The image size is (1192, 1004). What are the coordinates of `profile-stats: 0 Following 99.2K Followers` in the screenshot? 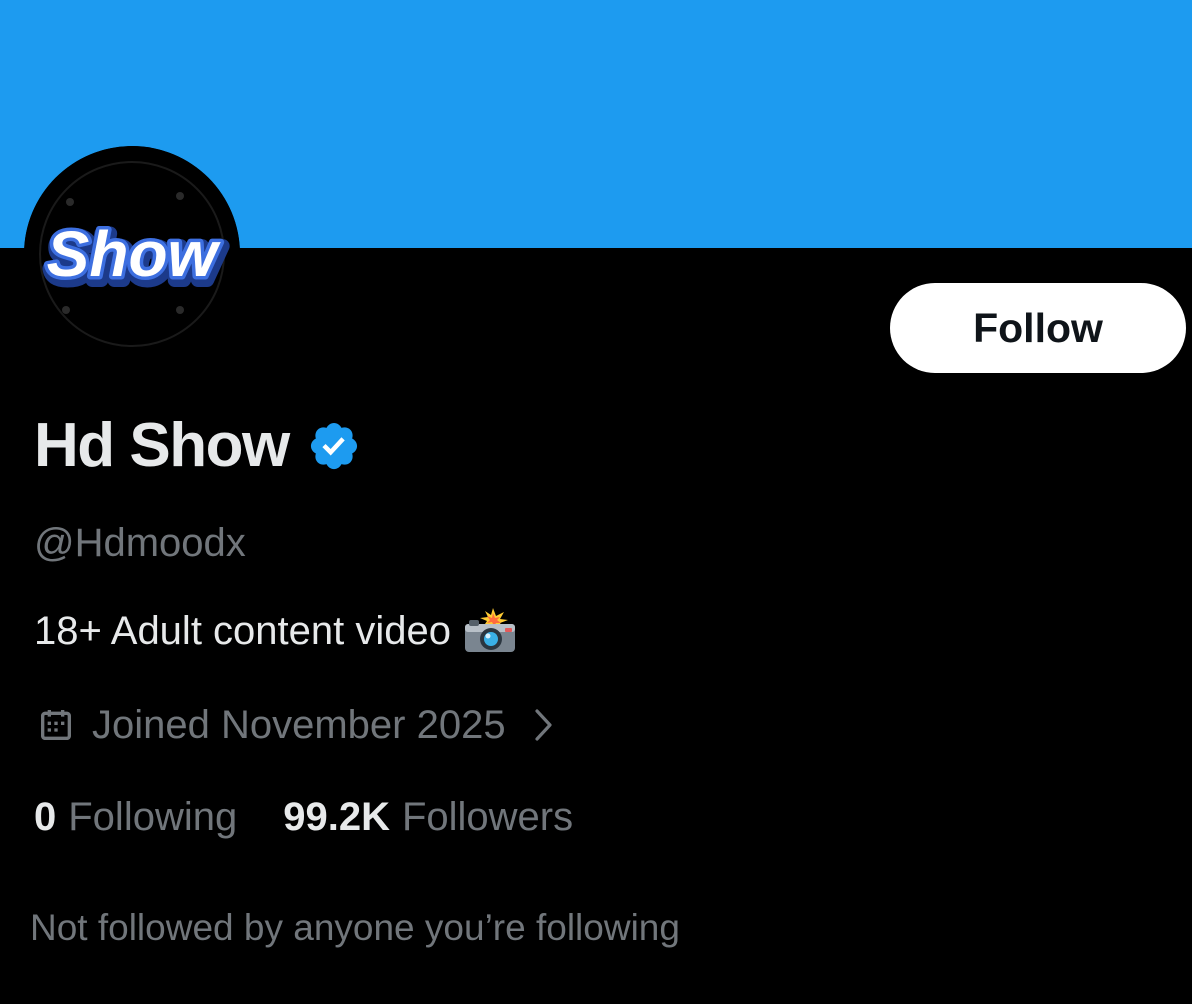 It's located at (303, 817).